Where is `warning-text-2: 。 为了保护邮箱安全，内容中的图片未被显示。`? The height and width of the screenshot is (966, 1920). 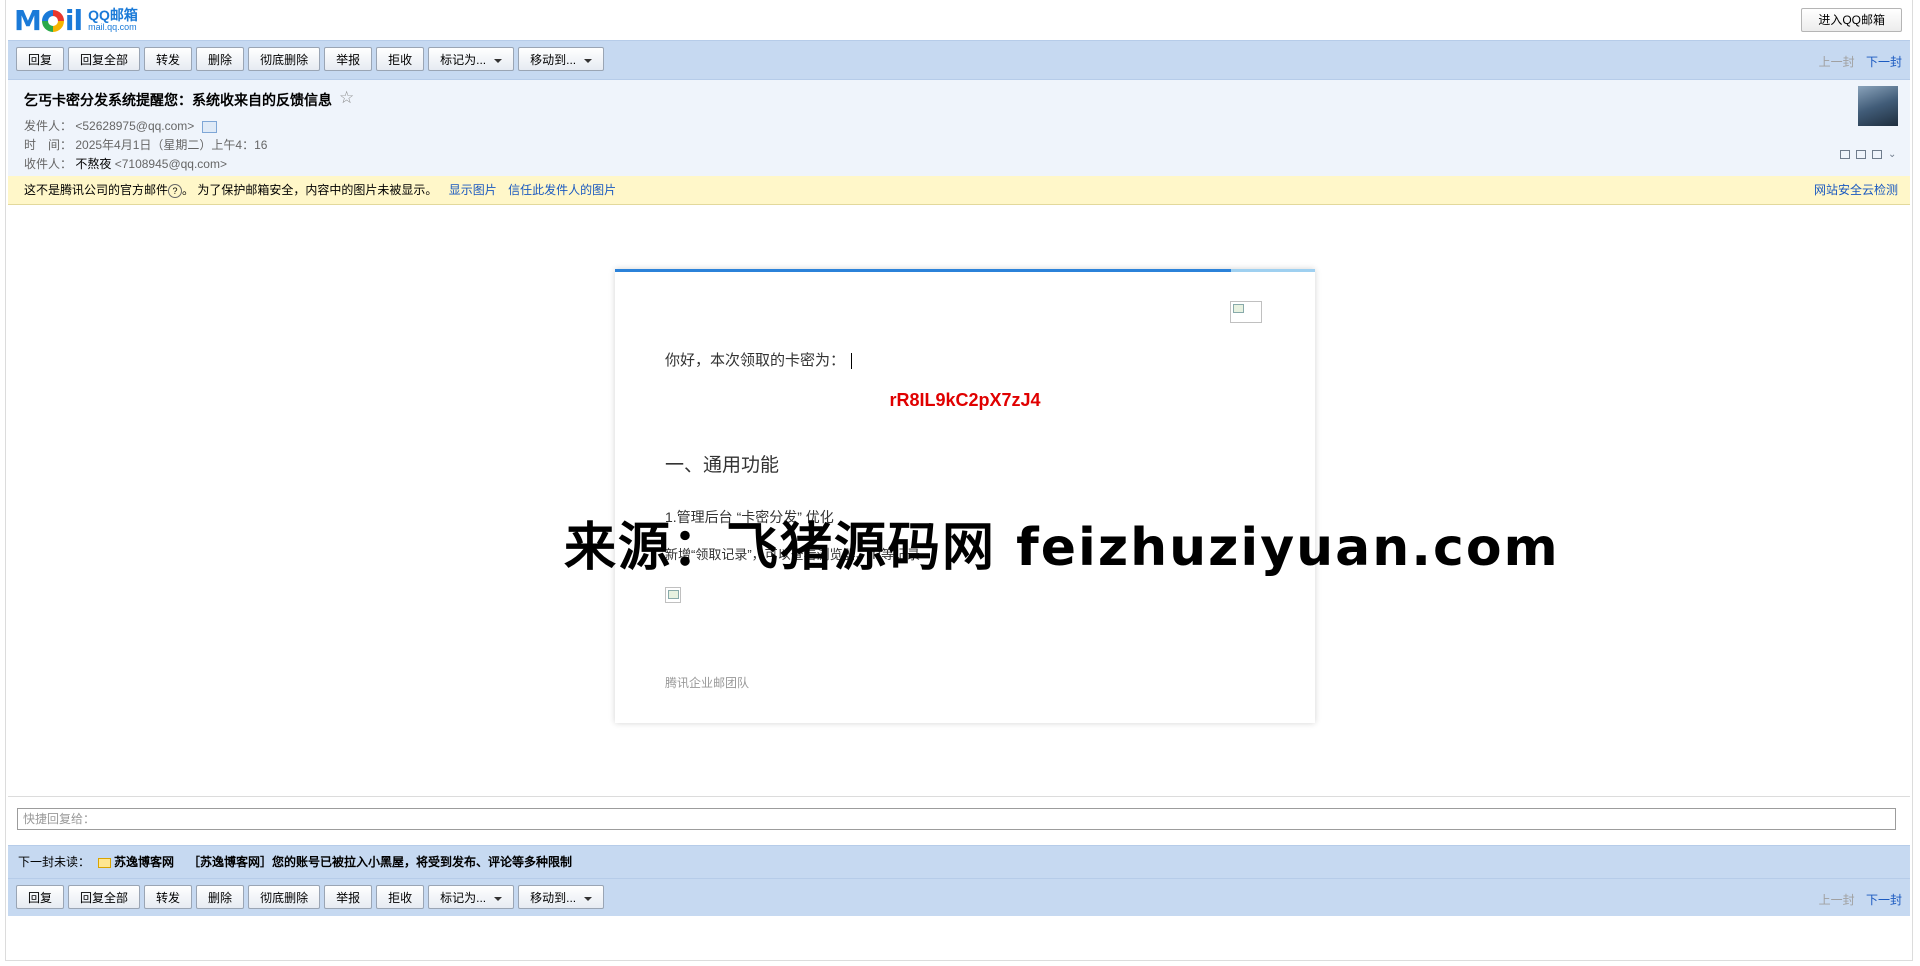 warning-text-2: 。 为了保护邮箱安全，内容中的图片未被显示。 is located at coordinates (310, 190).